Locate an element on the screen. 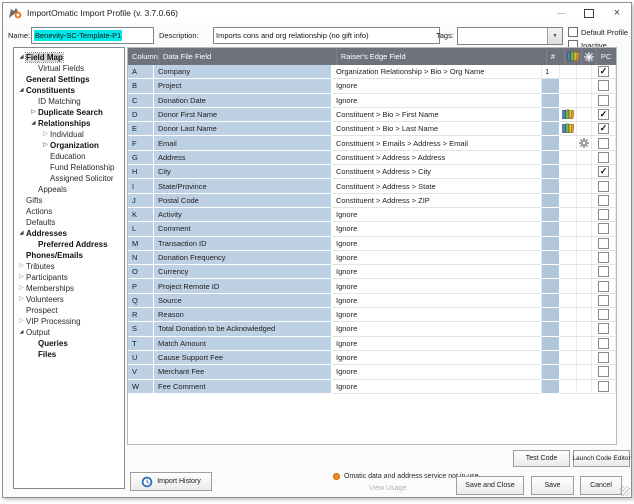  table-row: H City Constituent > Address > City is located at coordinates (372, 172).